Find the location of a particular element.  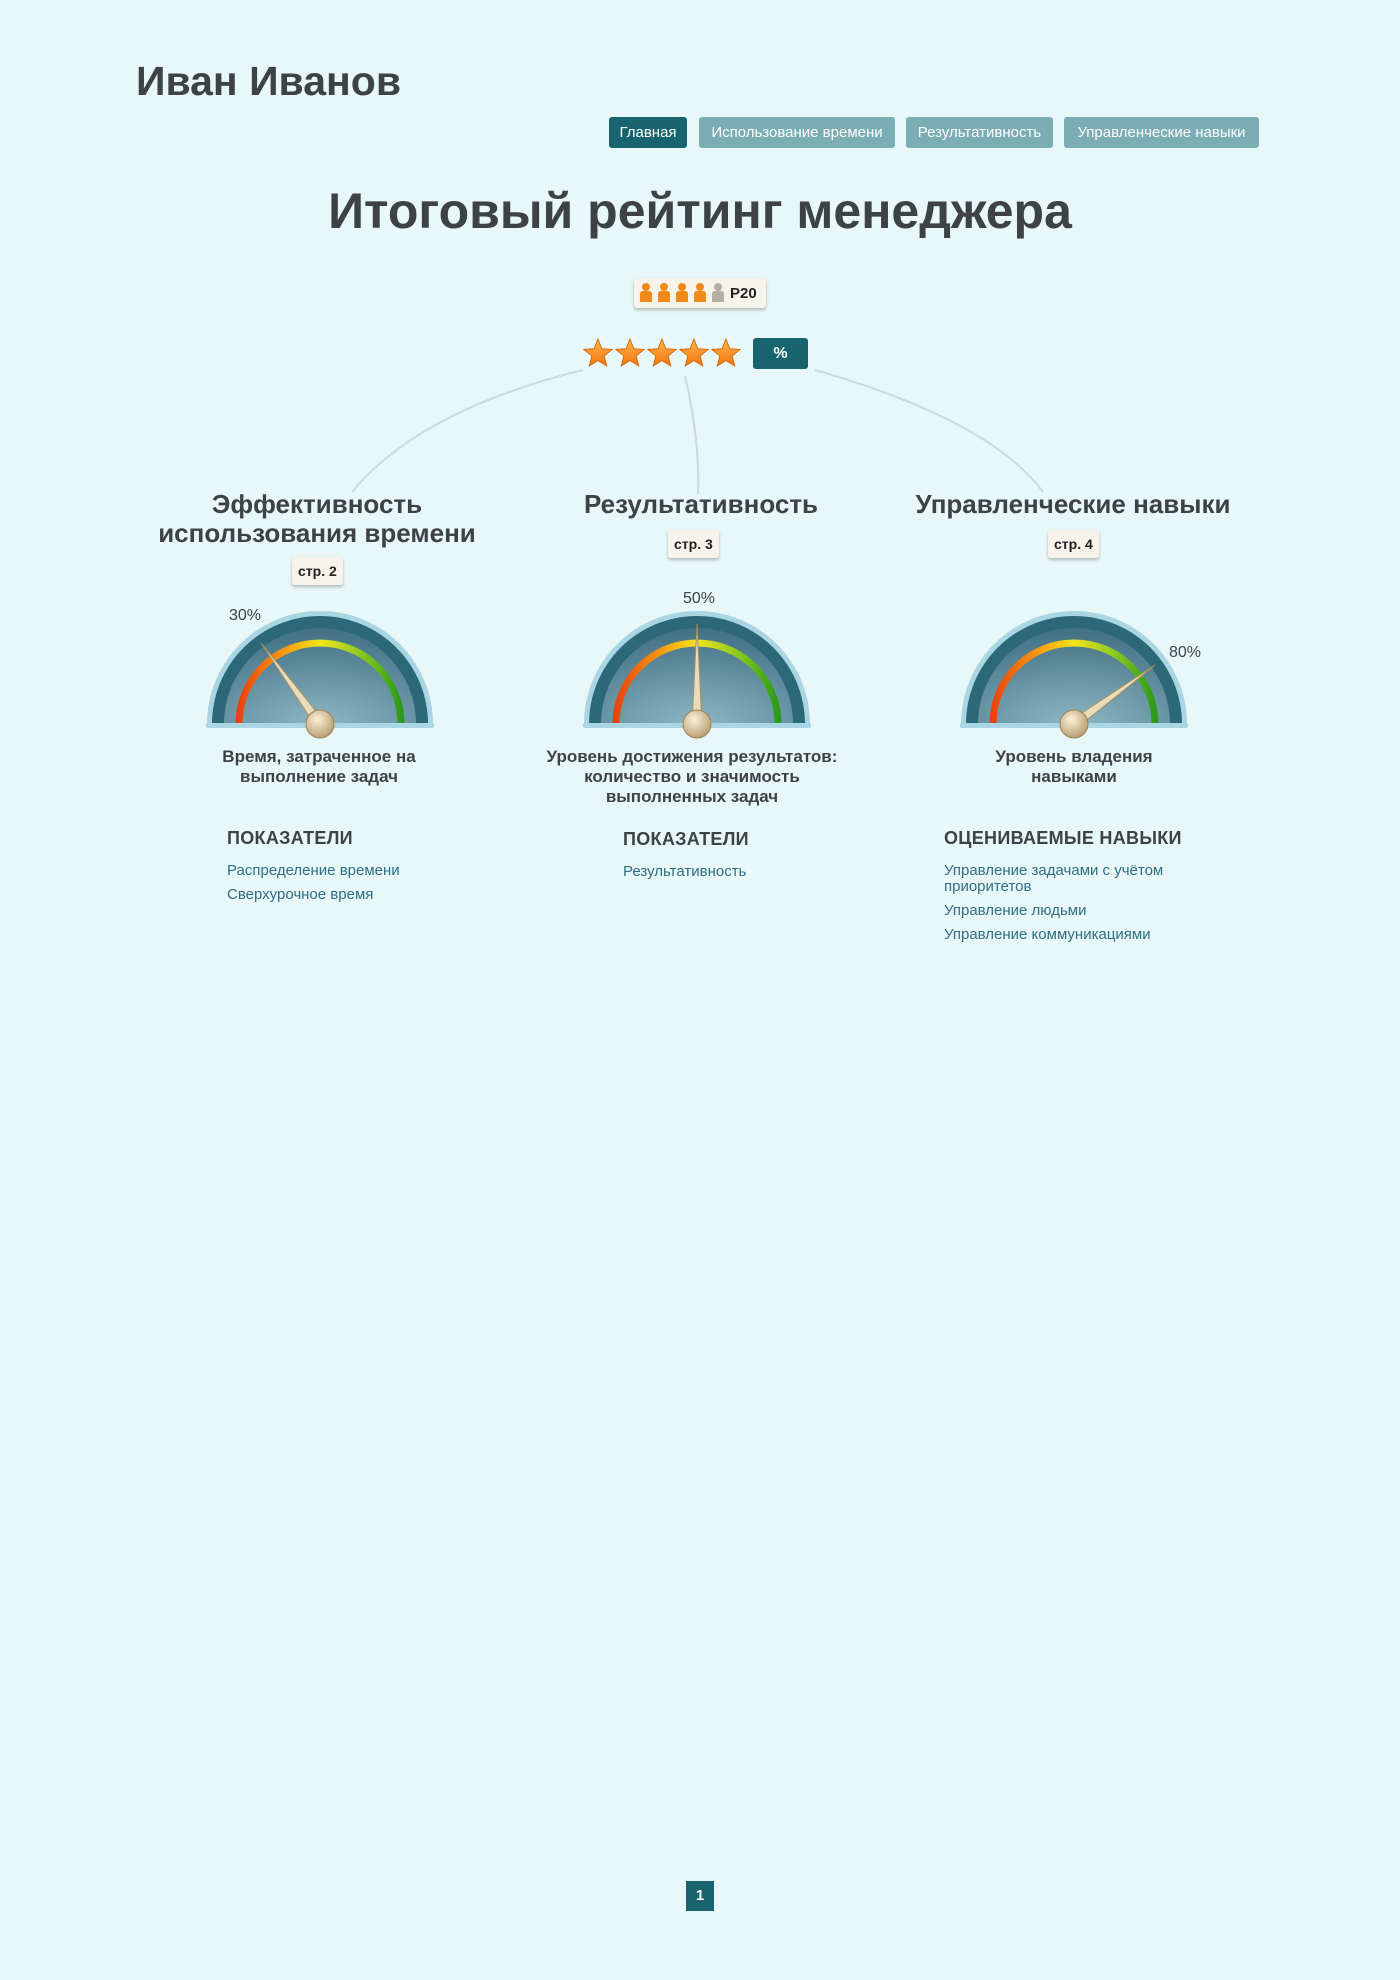

page-tag-3: стр. 3 is located at coordinates (693, 544).